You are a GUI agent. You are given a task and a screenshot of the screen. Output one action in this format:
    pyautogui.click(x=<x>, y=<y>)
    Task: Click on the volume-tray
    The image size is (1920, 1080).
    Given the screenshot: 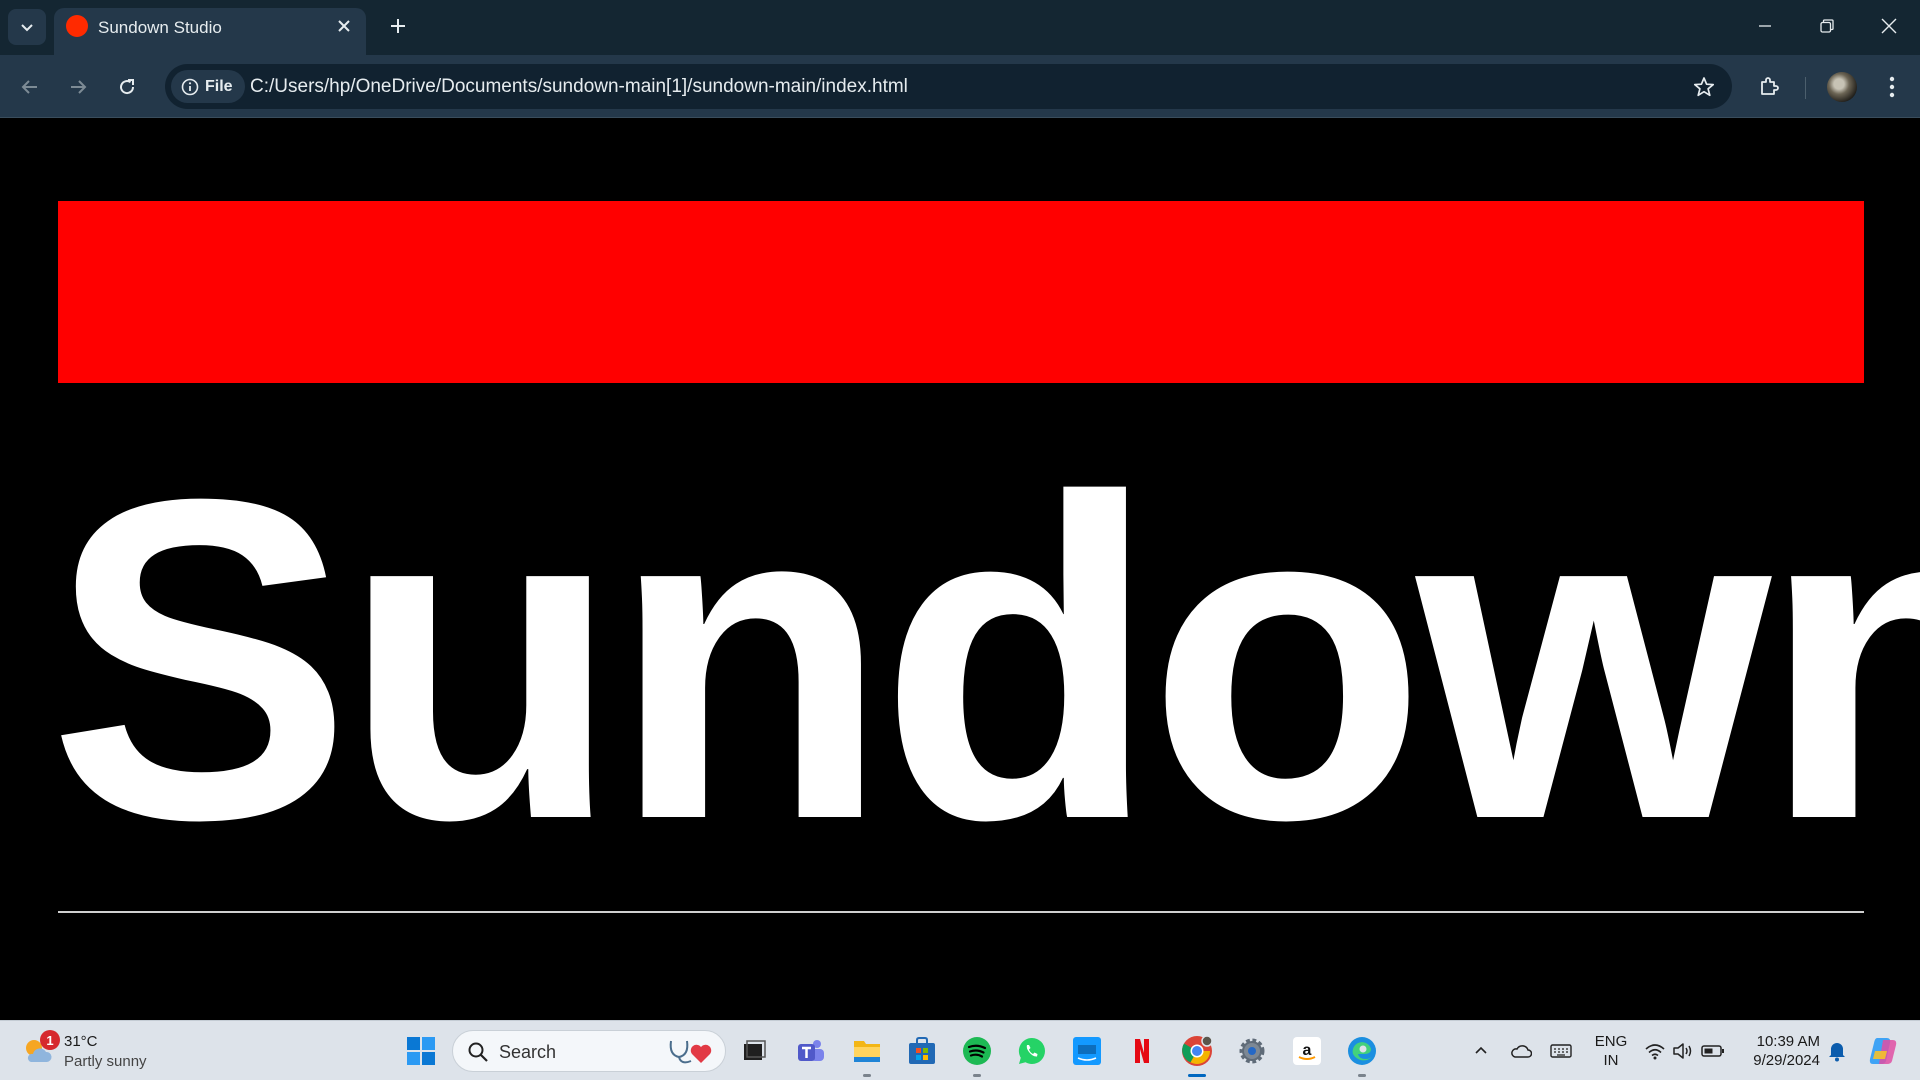 What is the action you would take?
    pyautogui.click(x=1683, y=1051)
    